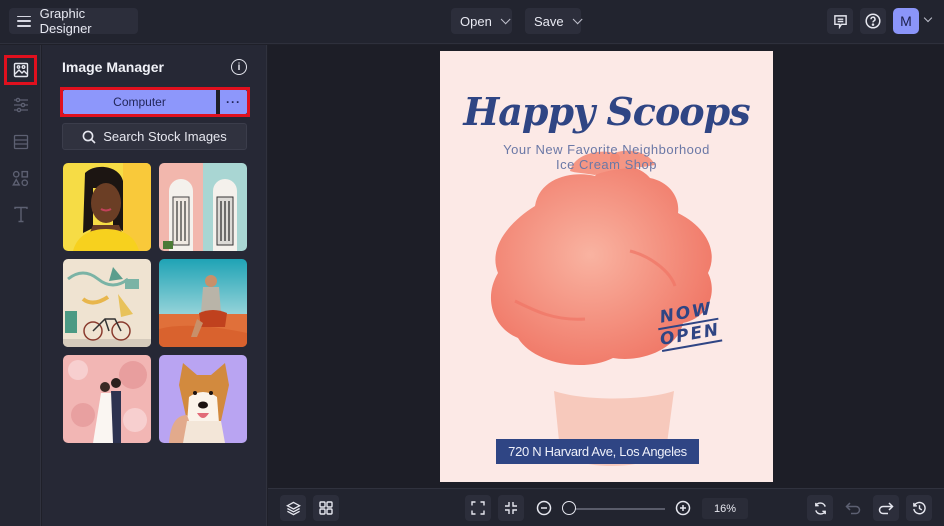  I want to click on history-button, so click(919, 508).